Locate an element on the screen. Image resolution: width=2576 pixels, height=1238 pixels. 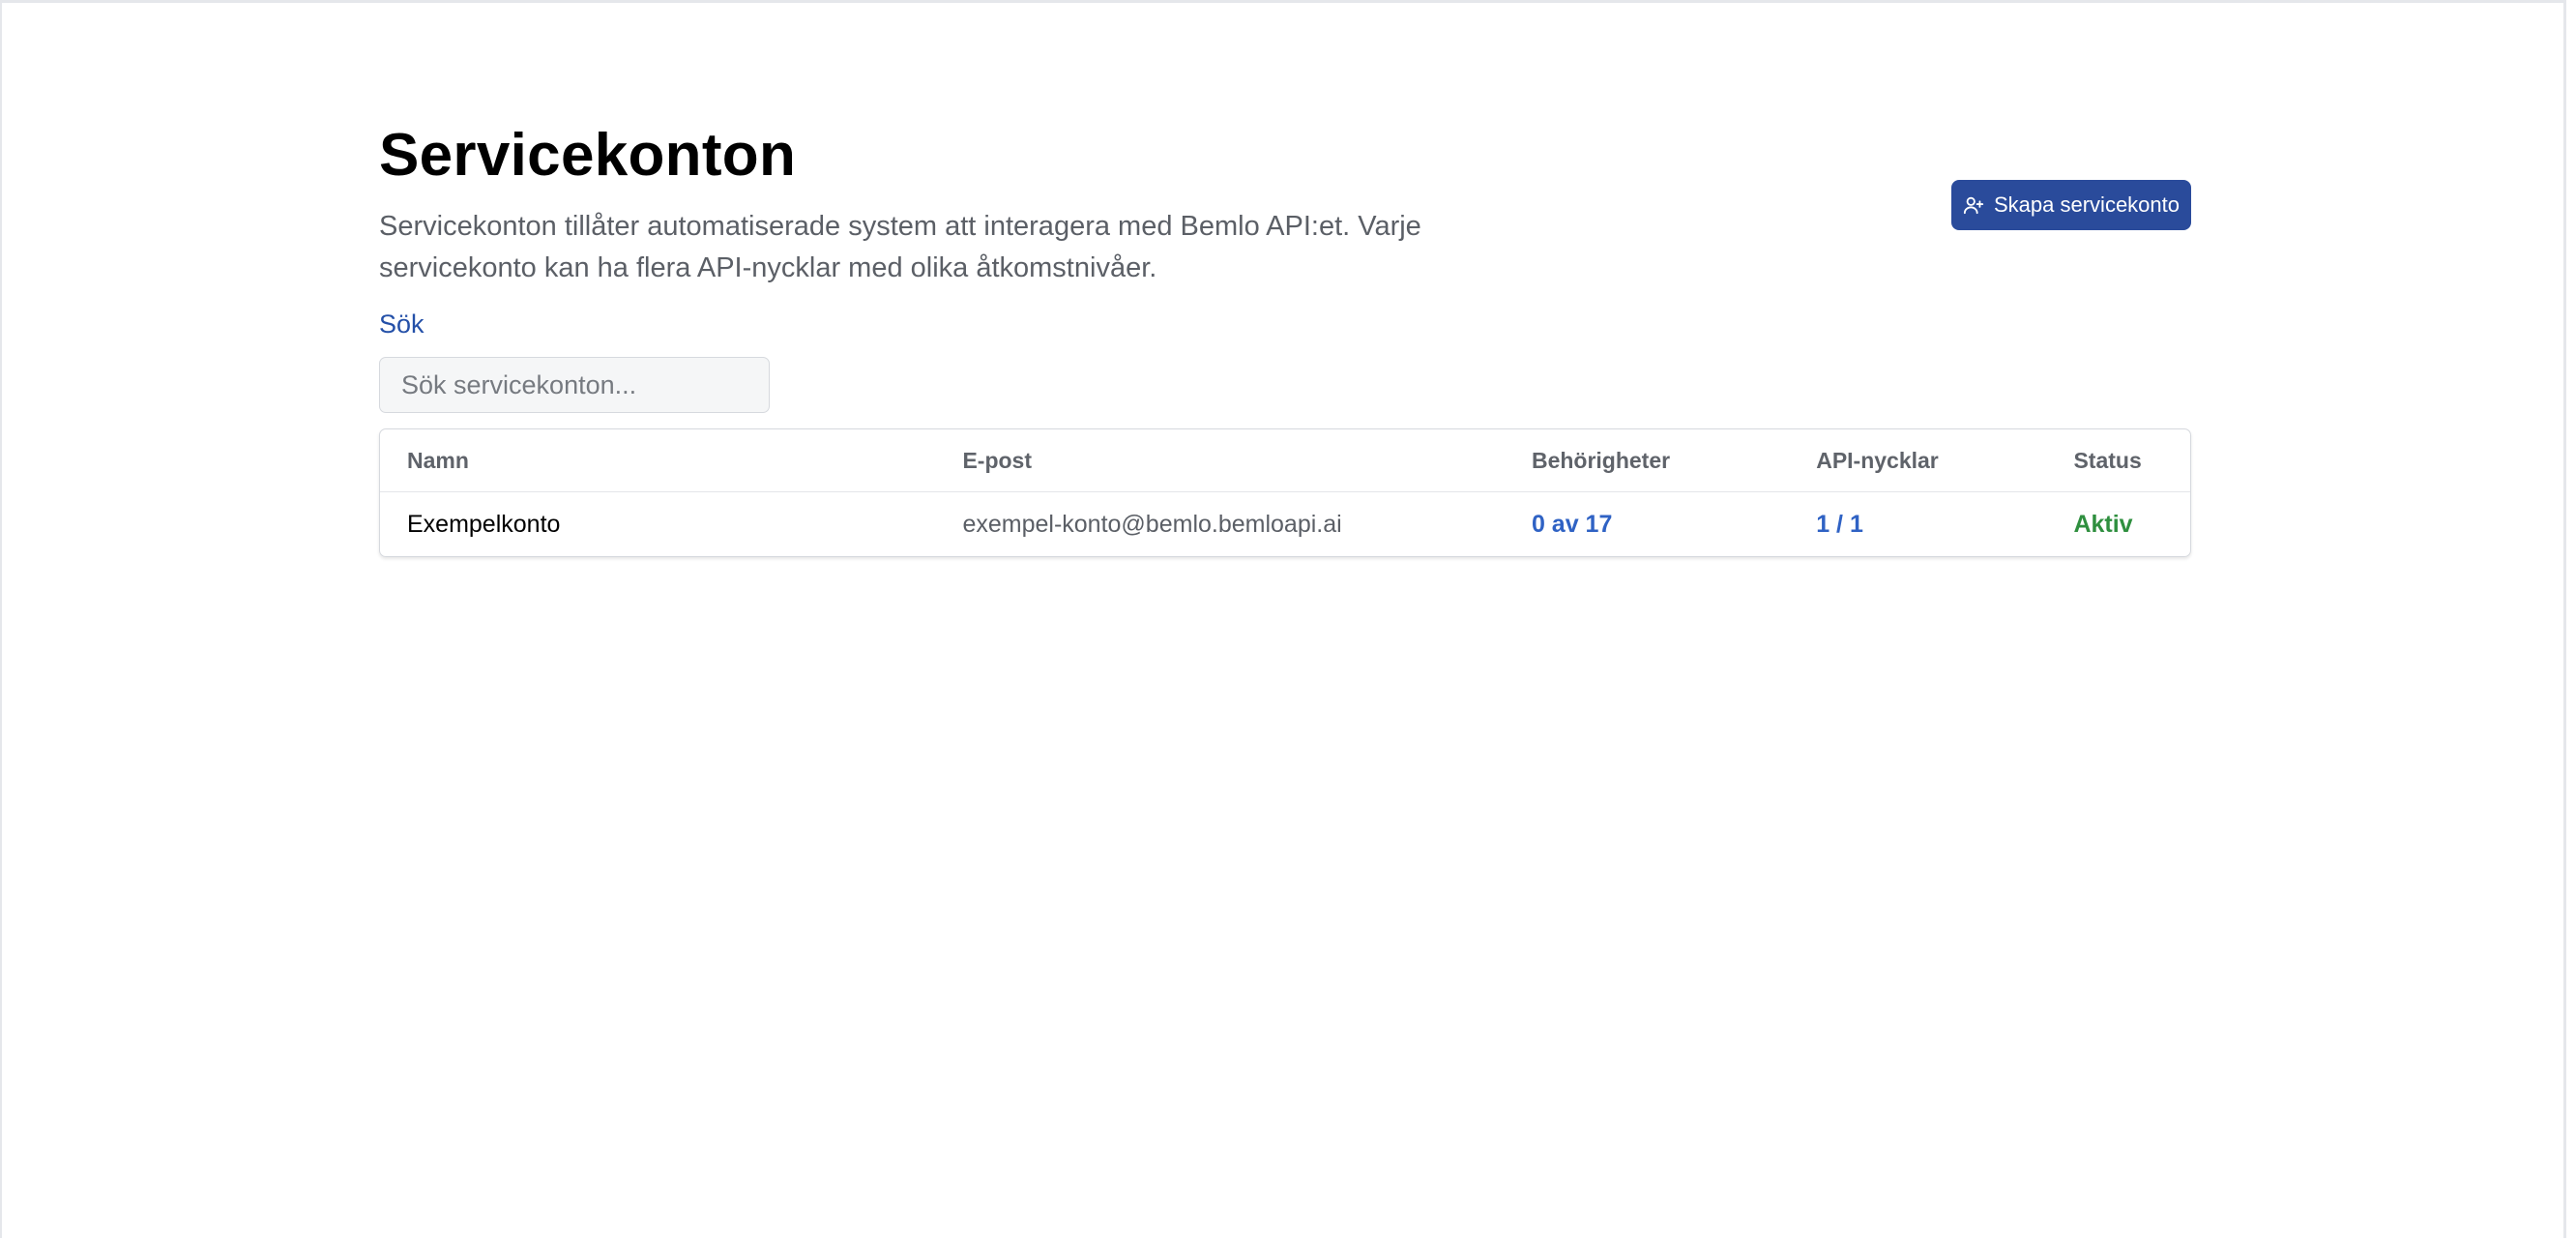
status-badge: Aktiv is located at coordinates (2103, 524).